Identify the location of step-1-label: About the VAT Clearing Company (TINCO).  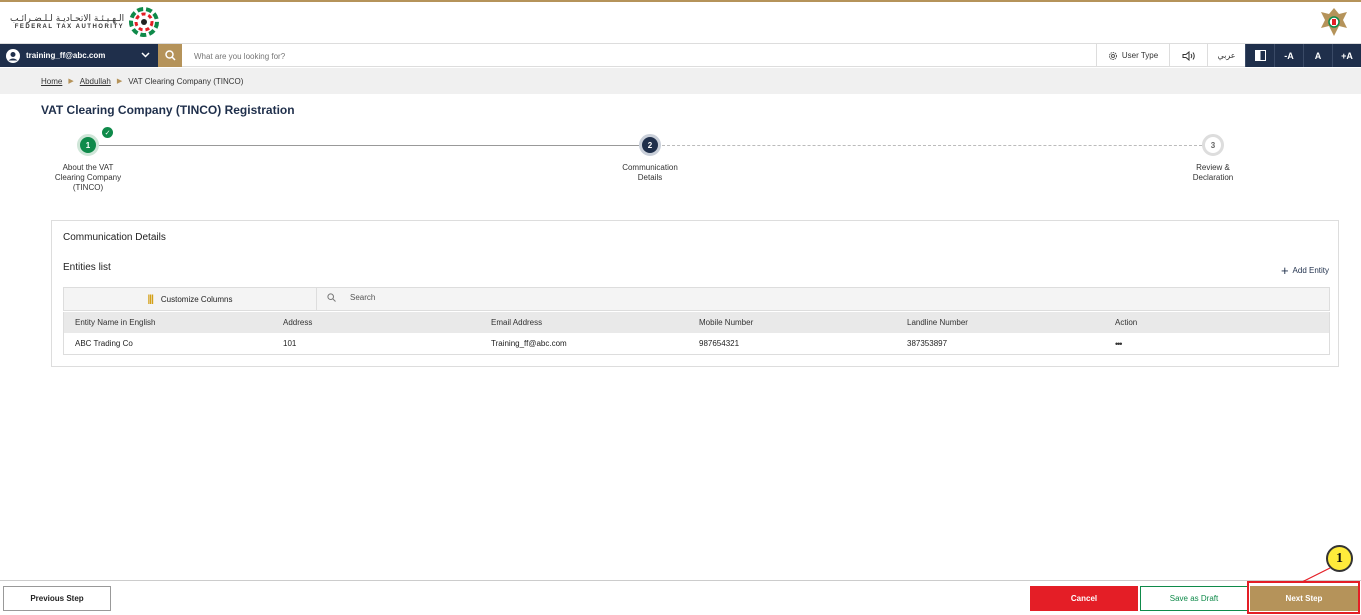
(88, 178).